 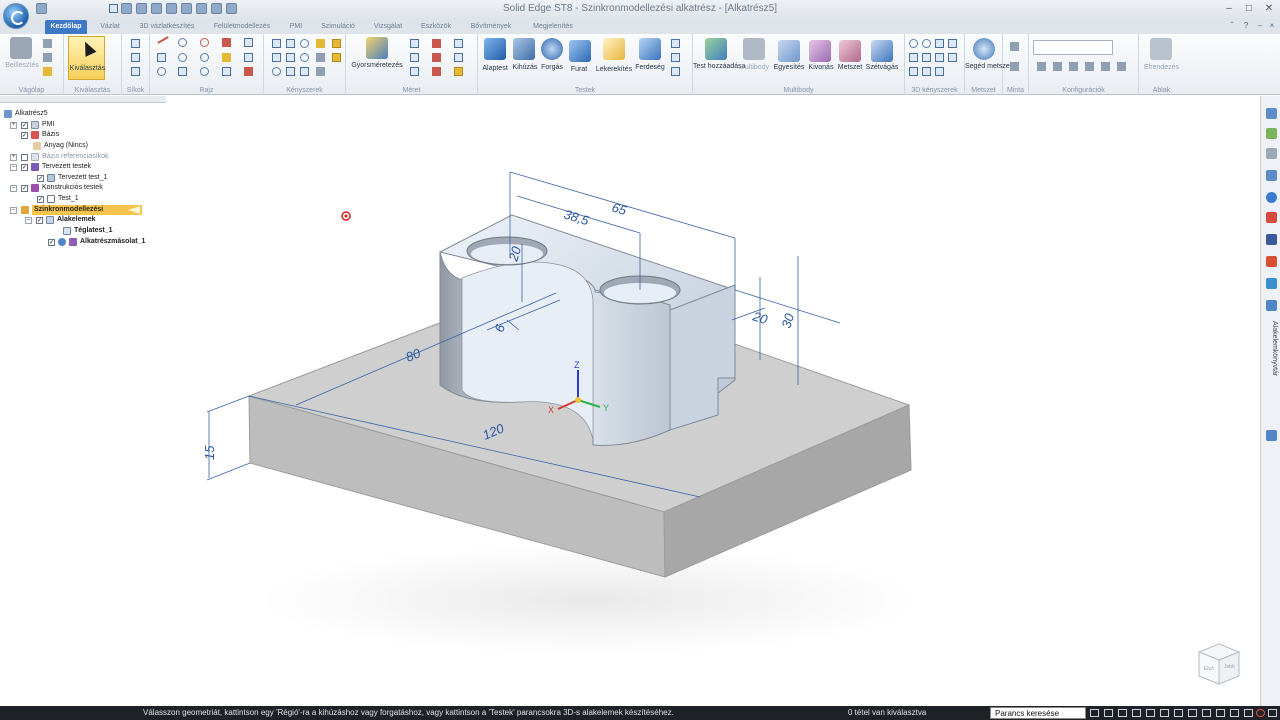 I want to click on circle-icon, so click(x=182, y=57).